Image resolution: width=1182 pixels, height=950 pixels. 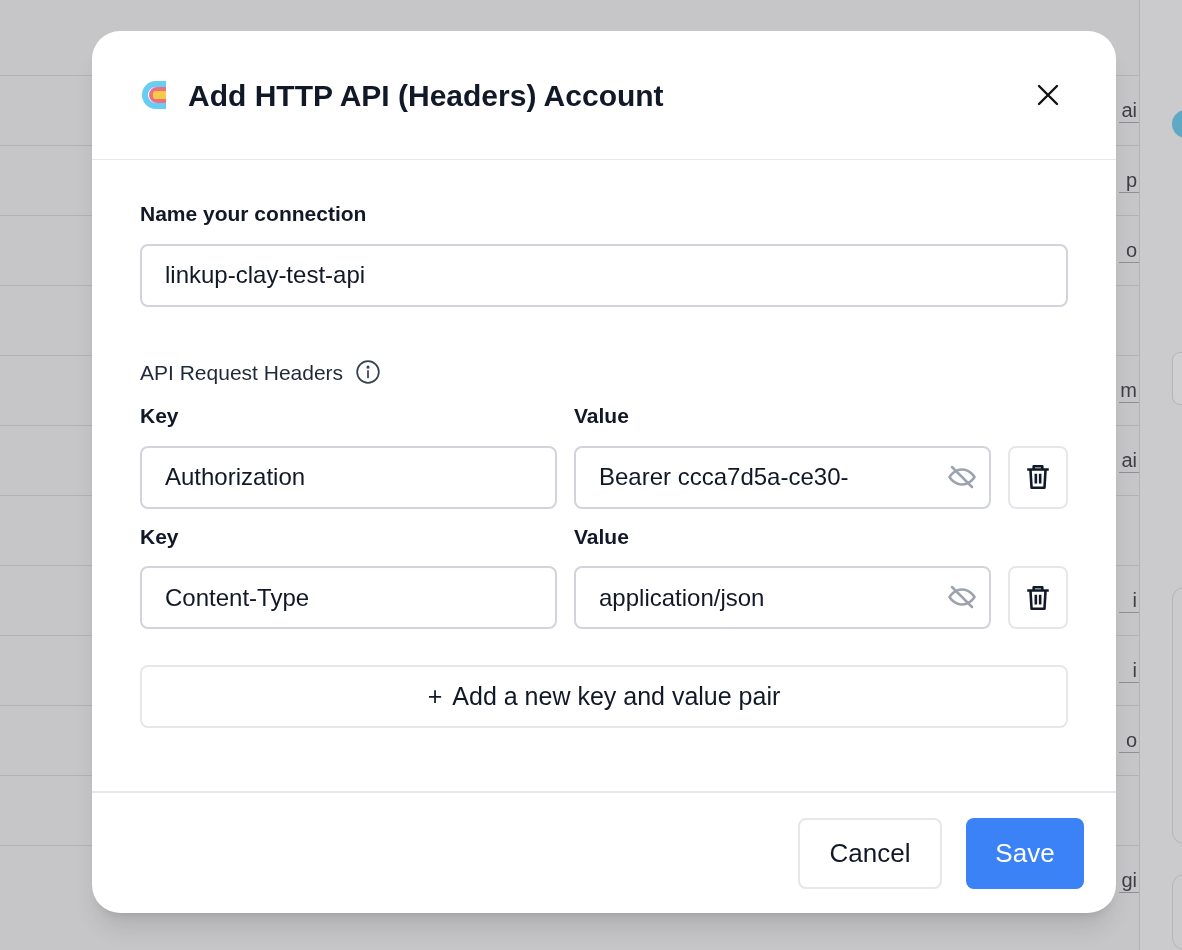 What do you see at coordinates (1129, 390) in the screenshot?
I see `link-text: m` at bounding box center [1129, 390].